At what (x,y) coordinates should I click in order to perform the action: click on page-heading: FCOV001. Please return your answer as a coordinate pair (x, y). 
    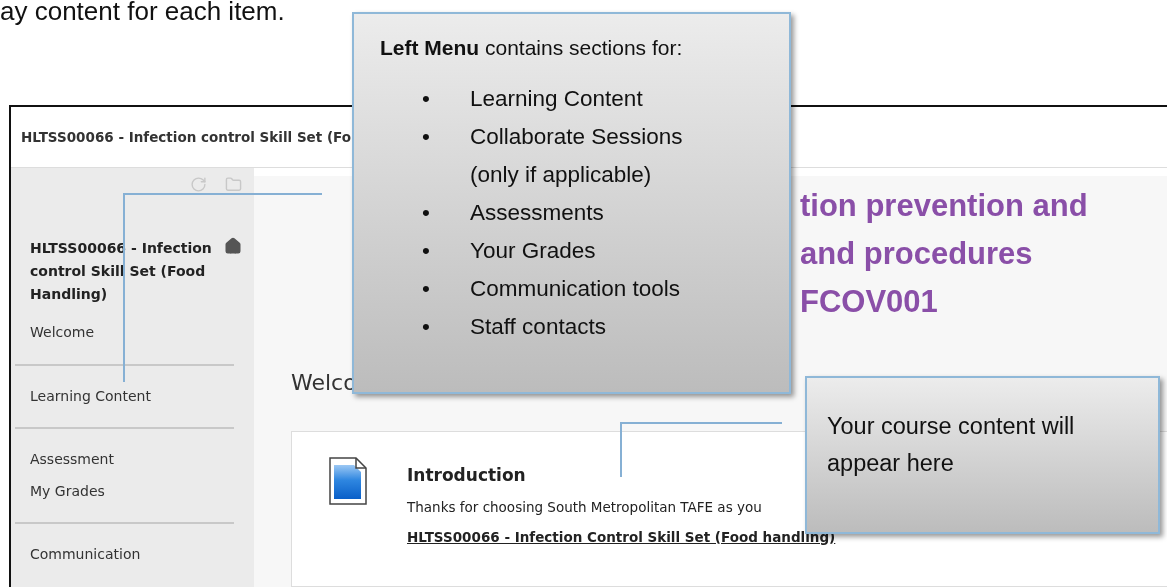
    Looking at the image, I should click on (869, 302).